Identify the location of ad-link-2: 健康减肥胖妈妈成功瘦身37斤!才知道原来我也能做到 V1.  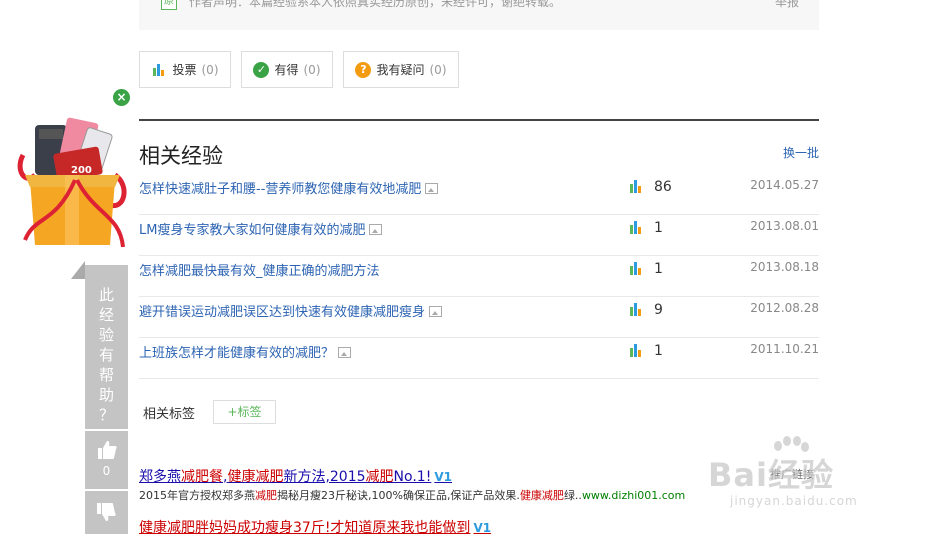
(315, 525).